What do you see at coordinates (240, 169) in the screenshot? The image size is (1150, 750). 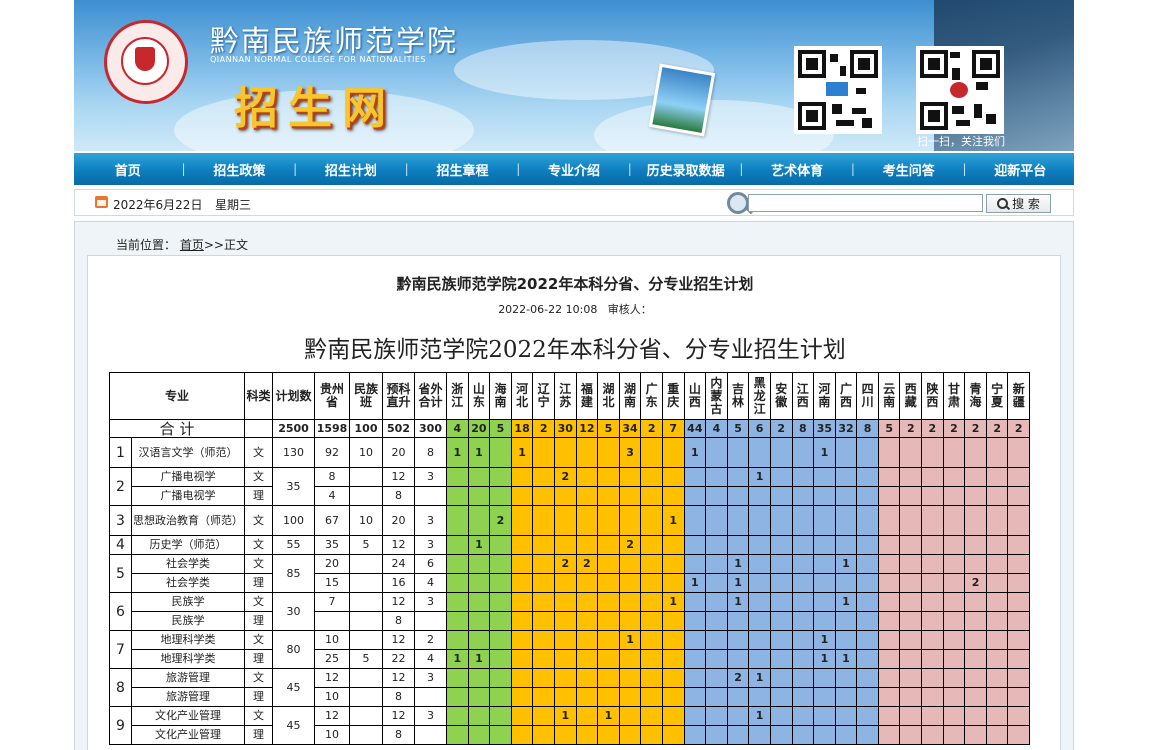 I see `nav-item: 招生政策` at bounding box center [240, 169].